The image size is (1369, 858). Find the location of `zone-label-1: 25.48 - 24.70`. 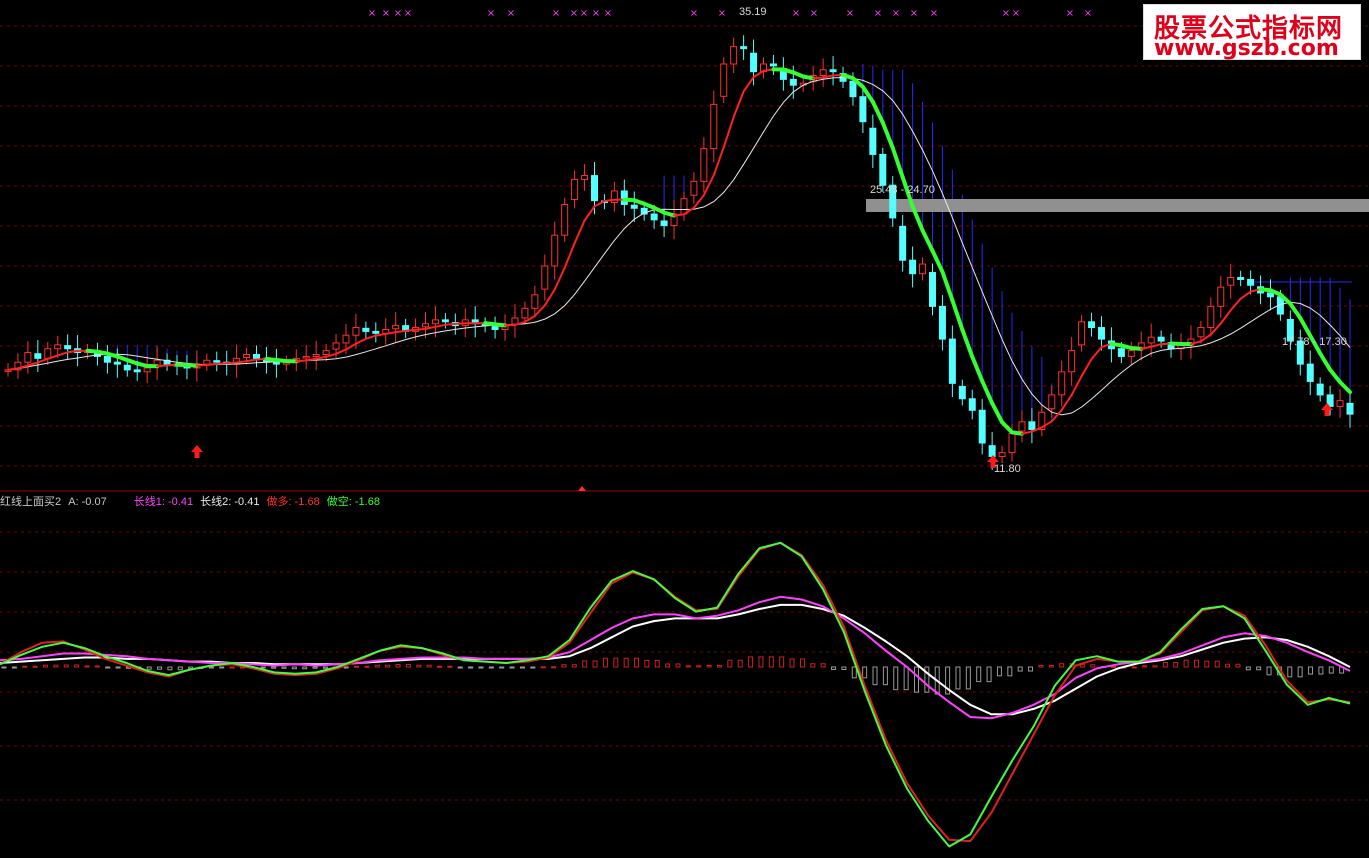

zone-label-1: 25.48 - 24.70 is located at coordinates (902, 190).